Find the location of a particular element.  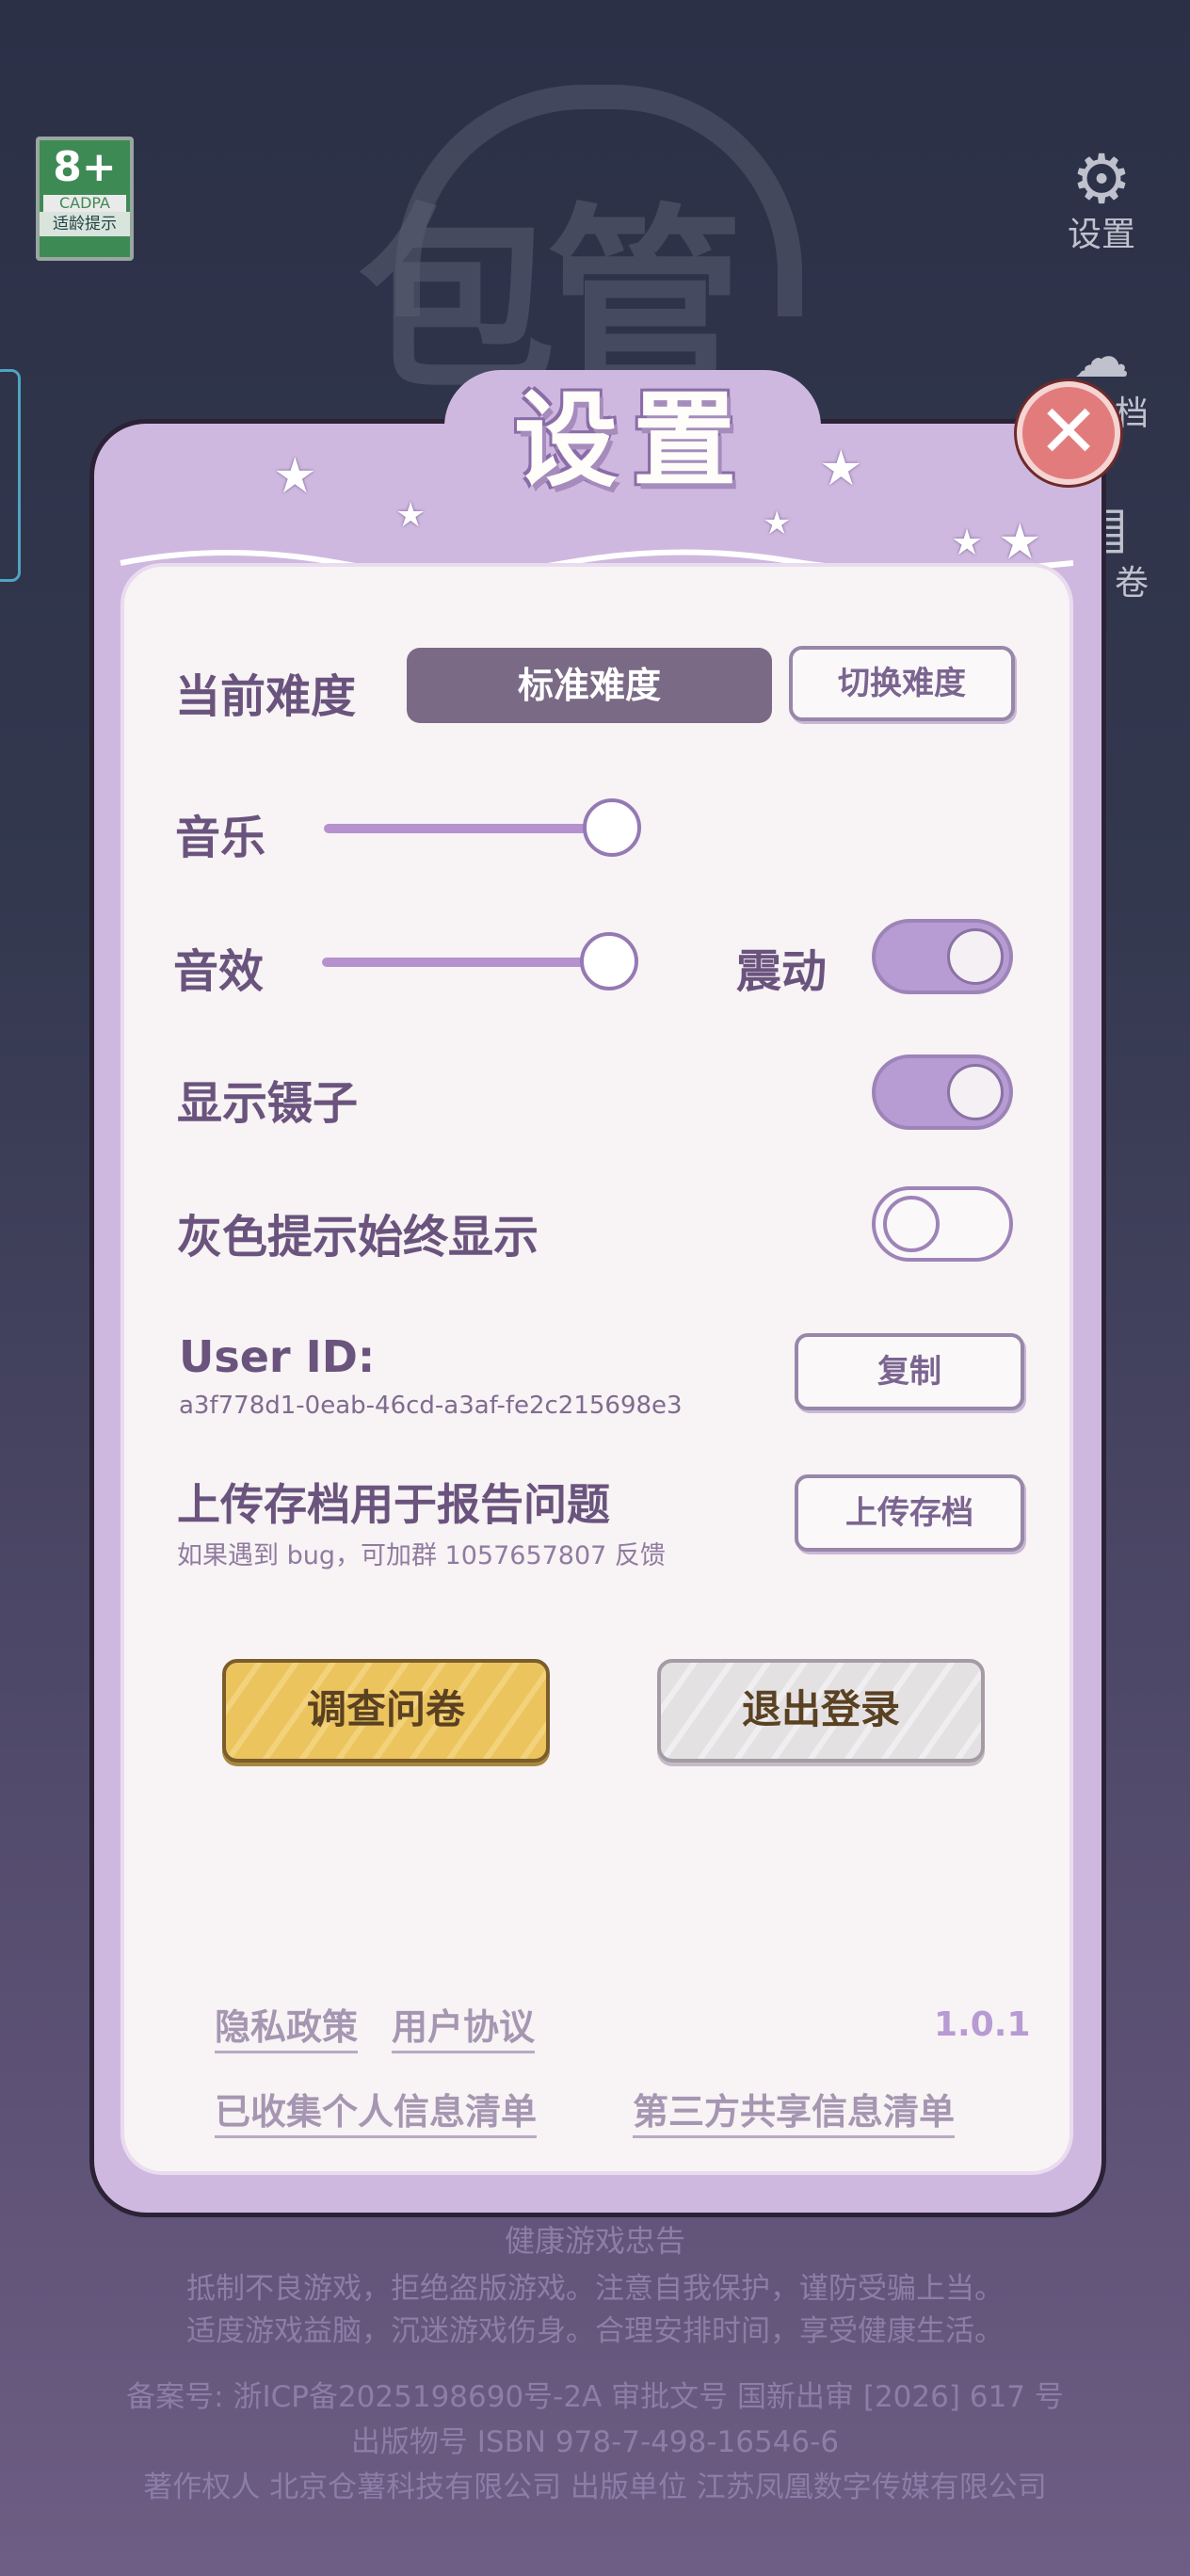

health-notice-title: 健康游戏忠告 is located at coordinates (594, 2241).